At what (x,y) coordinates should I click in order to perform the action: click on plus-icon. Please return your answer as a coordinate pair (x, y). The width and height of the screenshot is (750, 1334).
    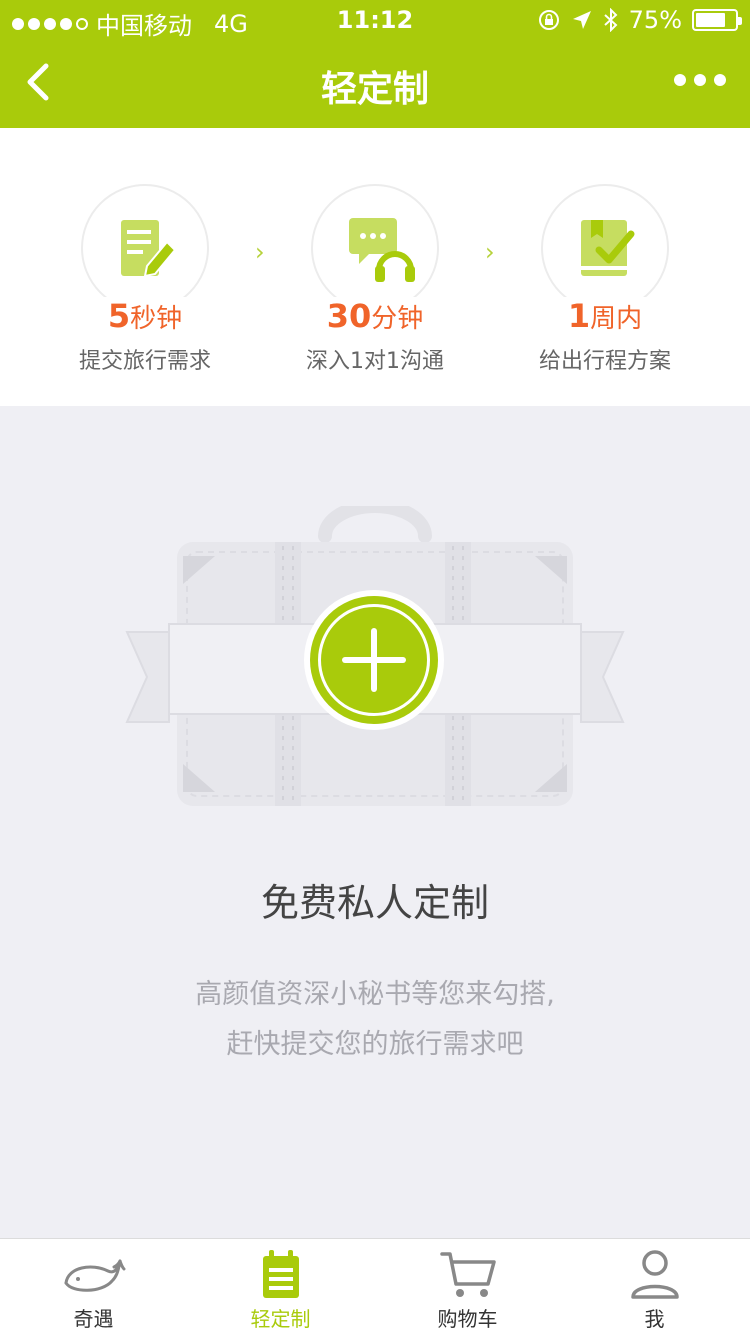
    Looking at the image, I should click on (374, 660).